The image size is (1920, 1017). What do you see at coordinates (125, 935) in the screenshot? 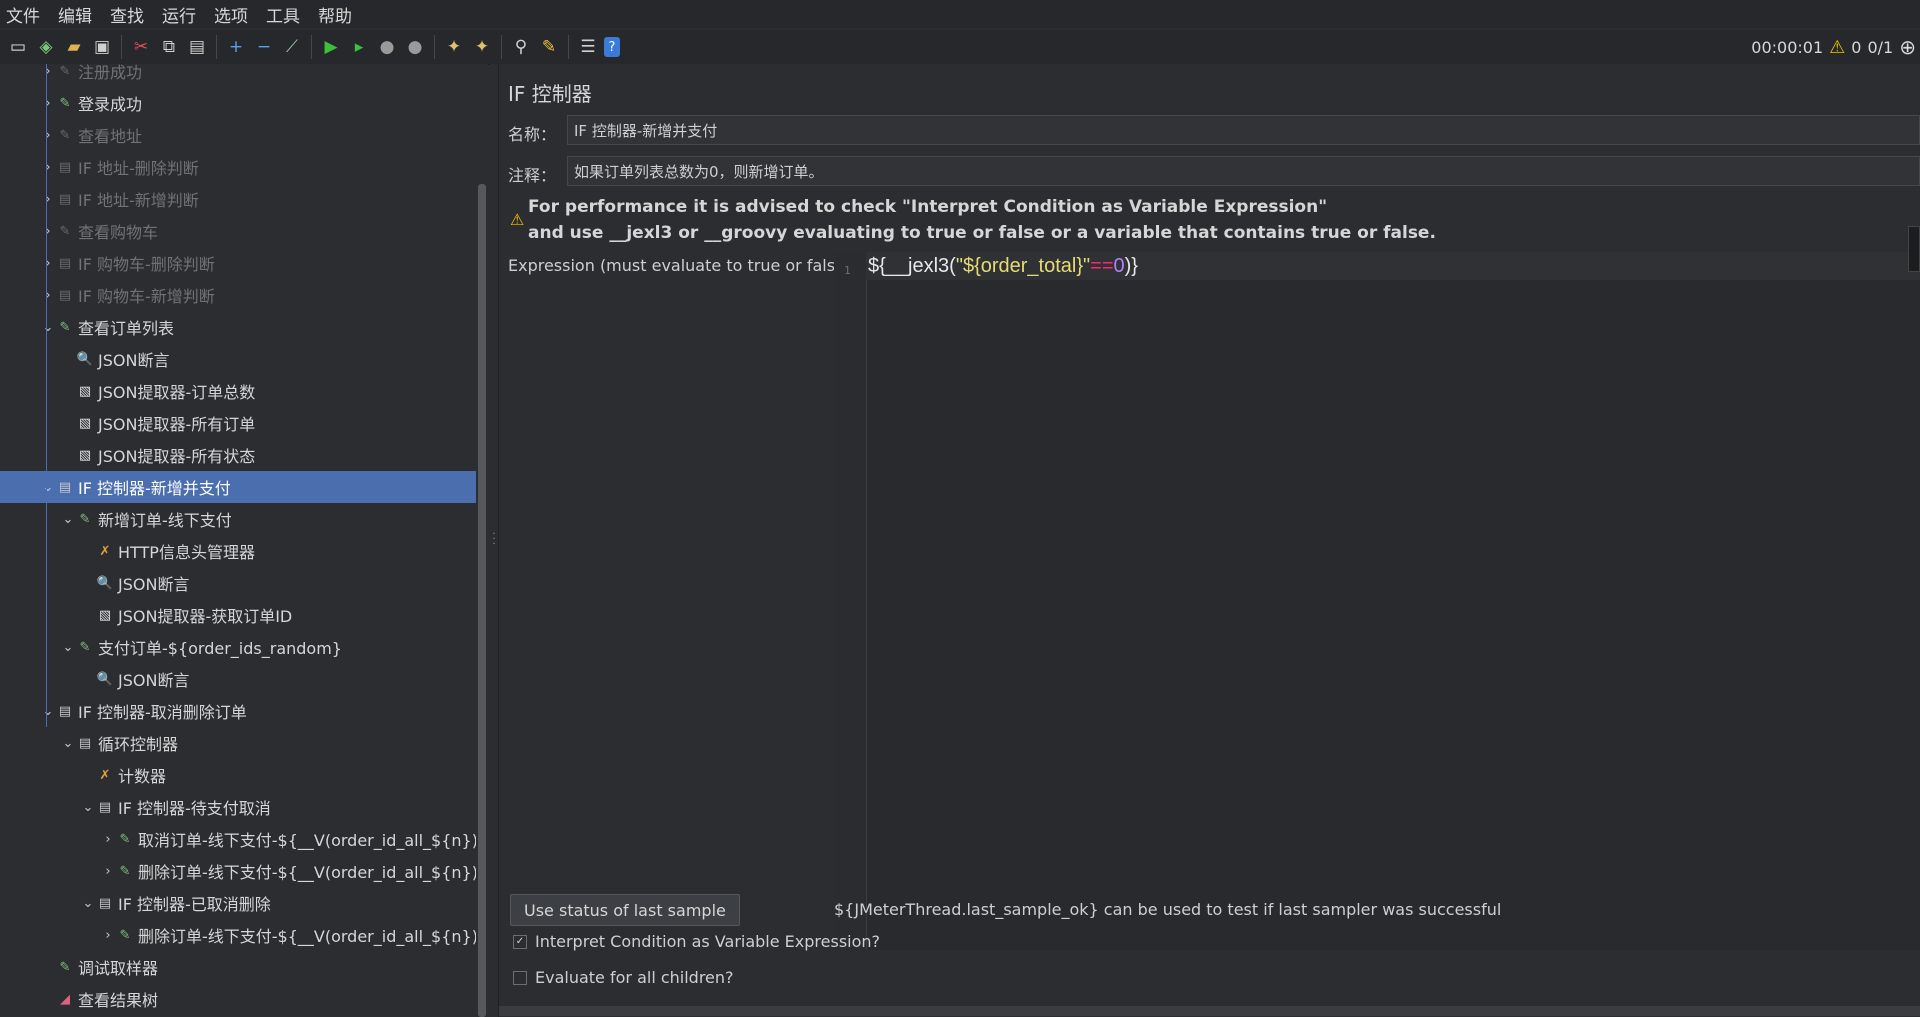
I see `sampler-icon: ✎` at bounding box center [125, 935].